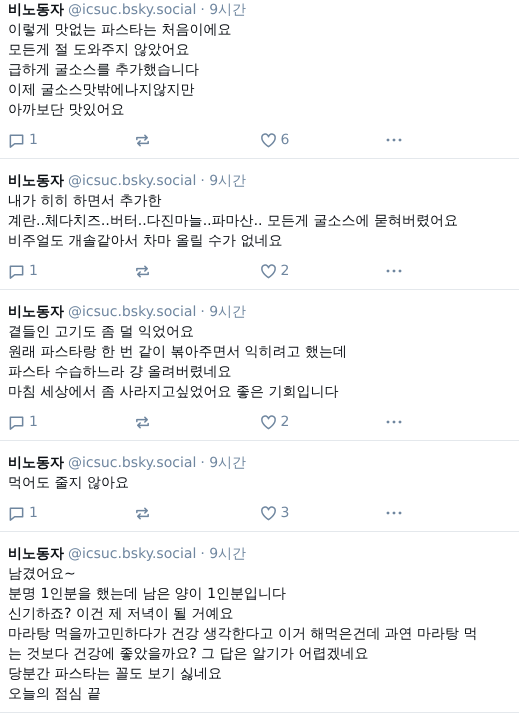  I want to click on post-text: 분명 1인분을 했는데 남은 양이 1인분입니다, so click(148, 594).